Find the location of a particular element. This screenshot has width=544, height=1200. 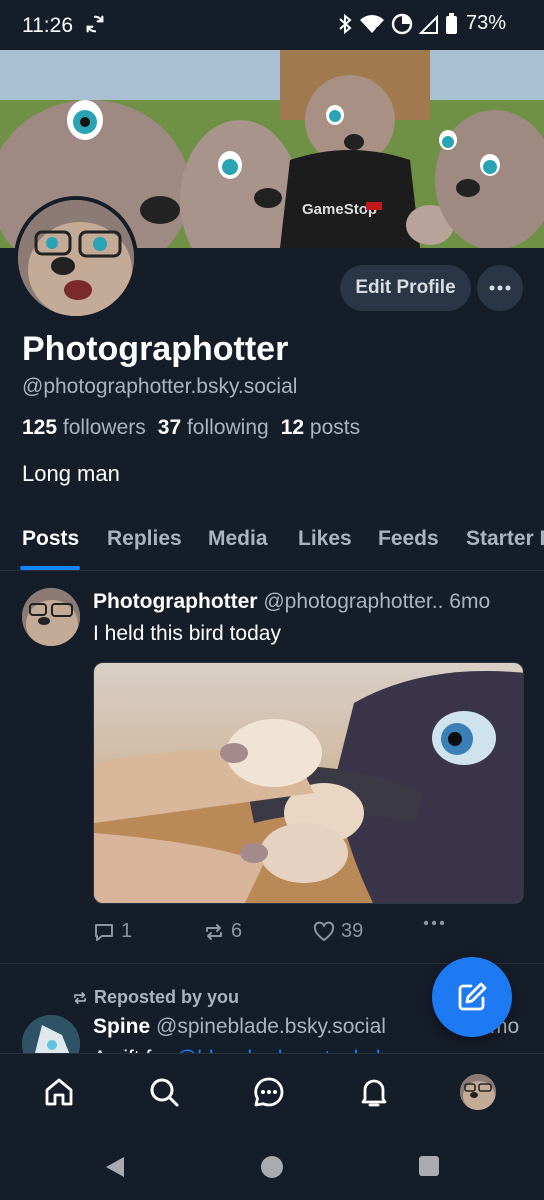

post-author-name: Spine is located at coordinates (121, 1026).